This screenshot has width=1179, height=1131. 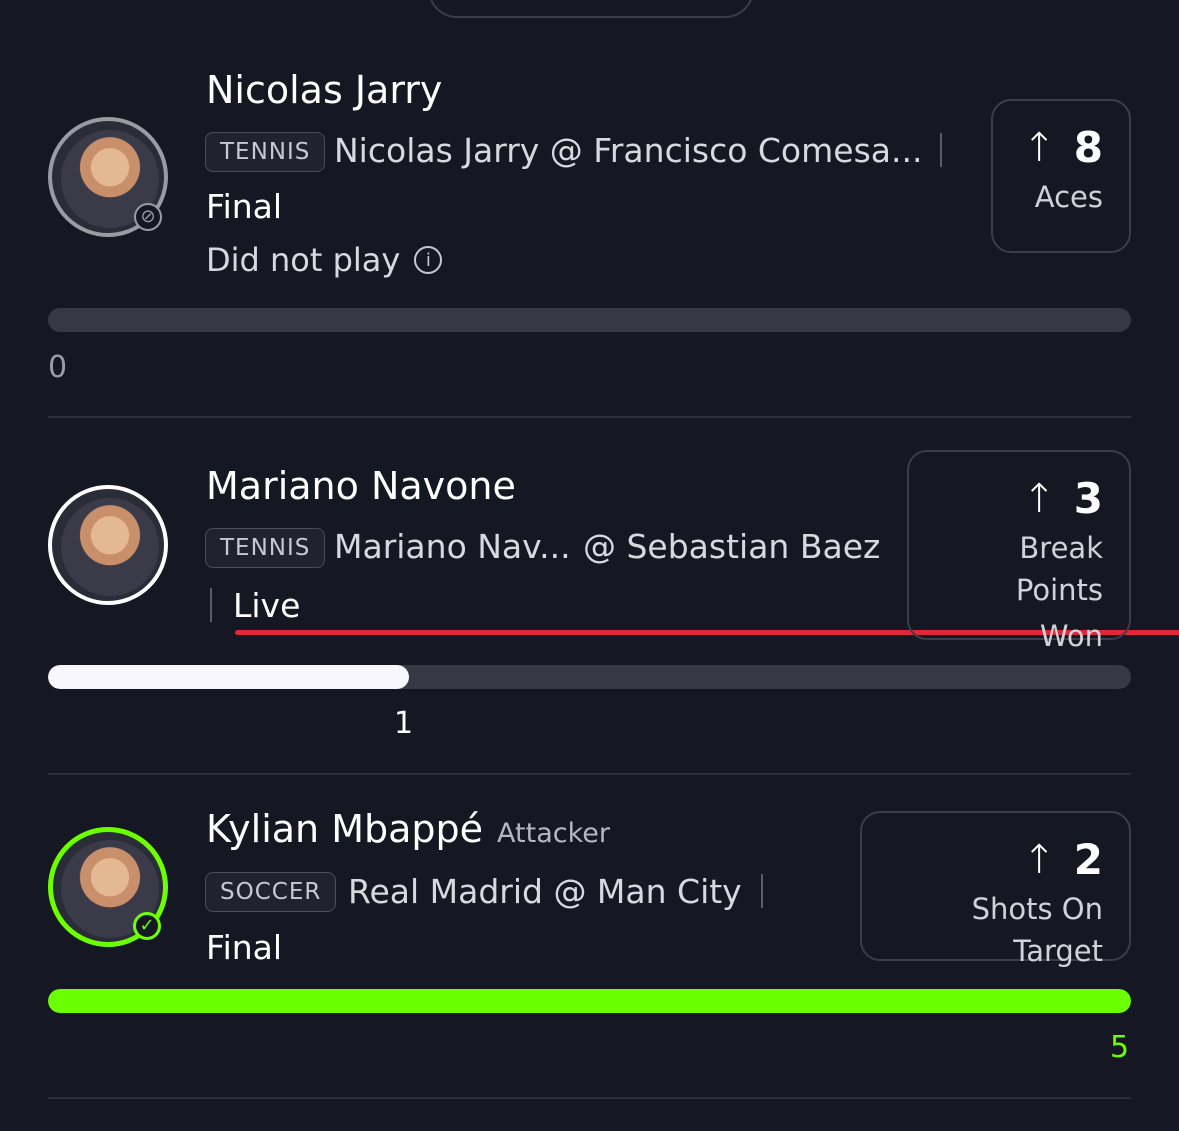 I want to click on stat-box: ↑ 3 Break Points Won, so click(x=1019, y=551).